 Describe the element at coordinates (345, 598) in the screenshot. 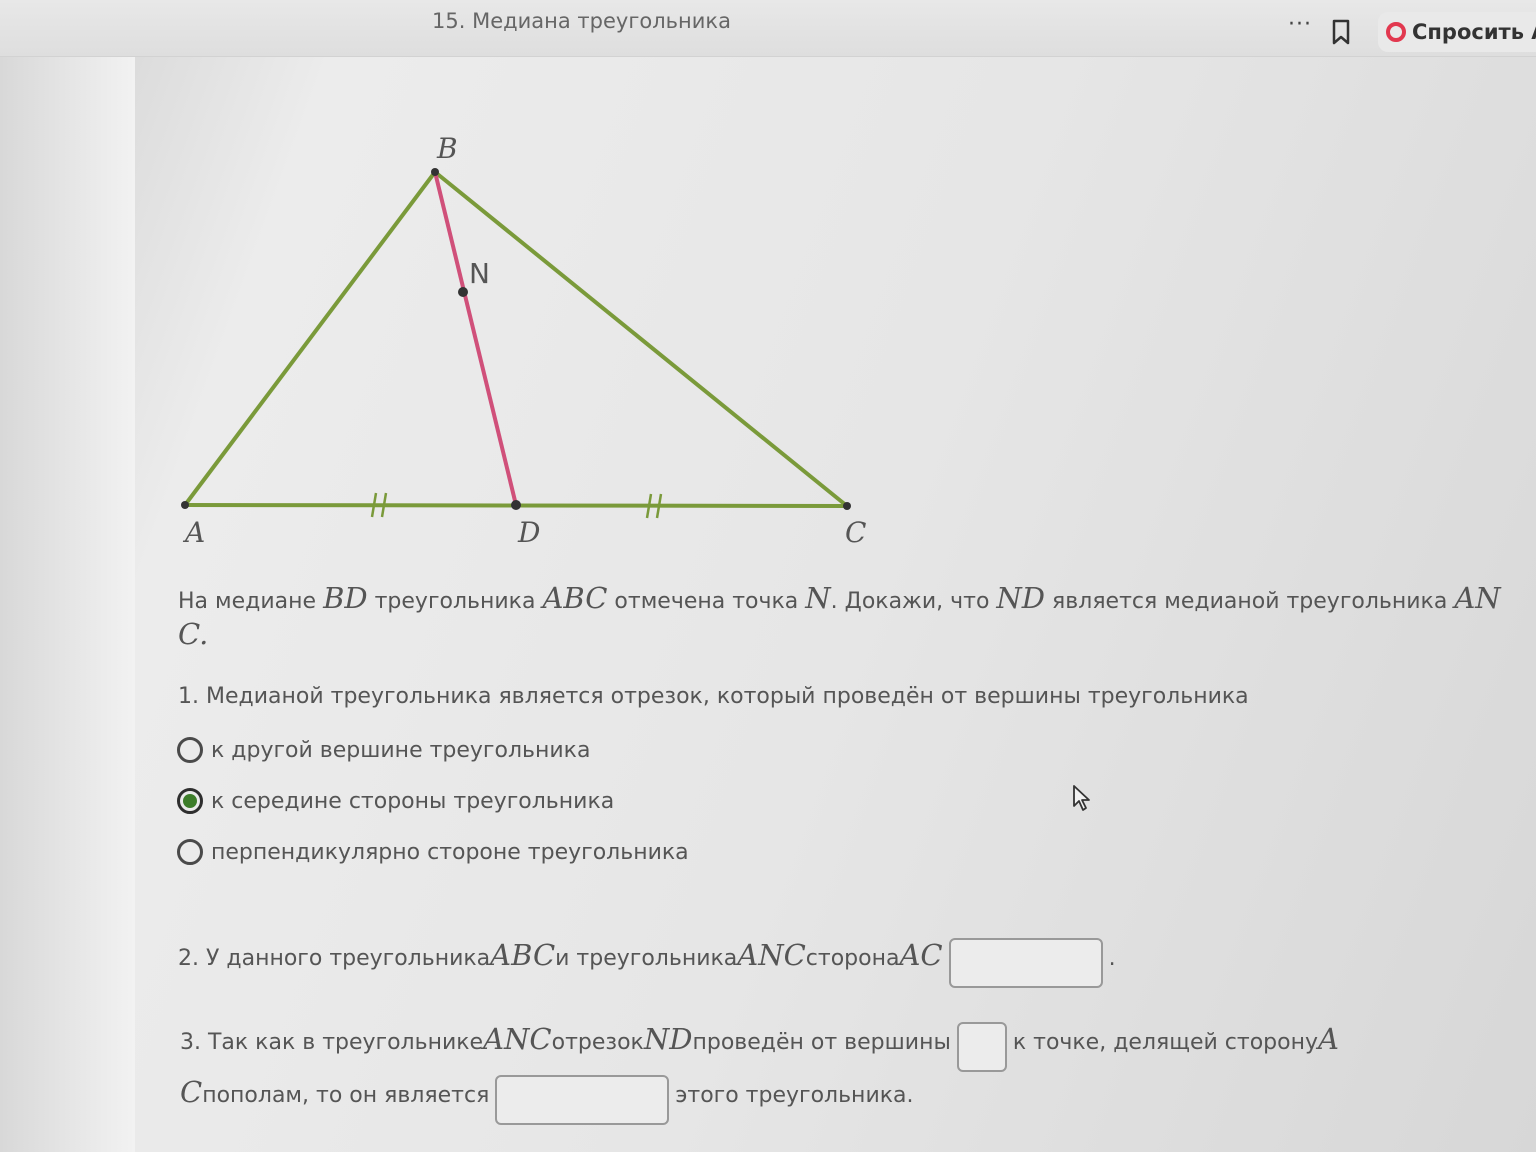

I see `math-bd: BD` at that location.